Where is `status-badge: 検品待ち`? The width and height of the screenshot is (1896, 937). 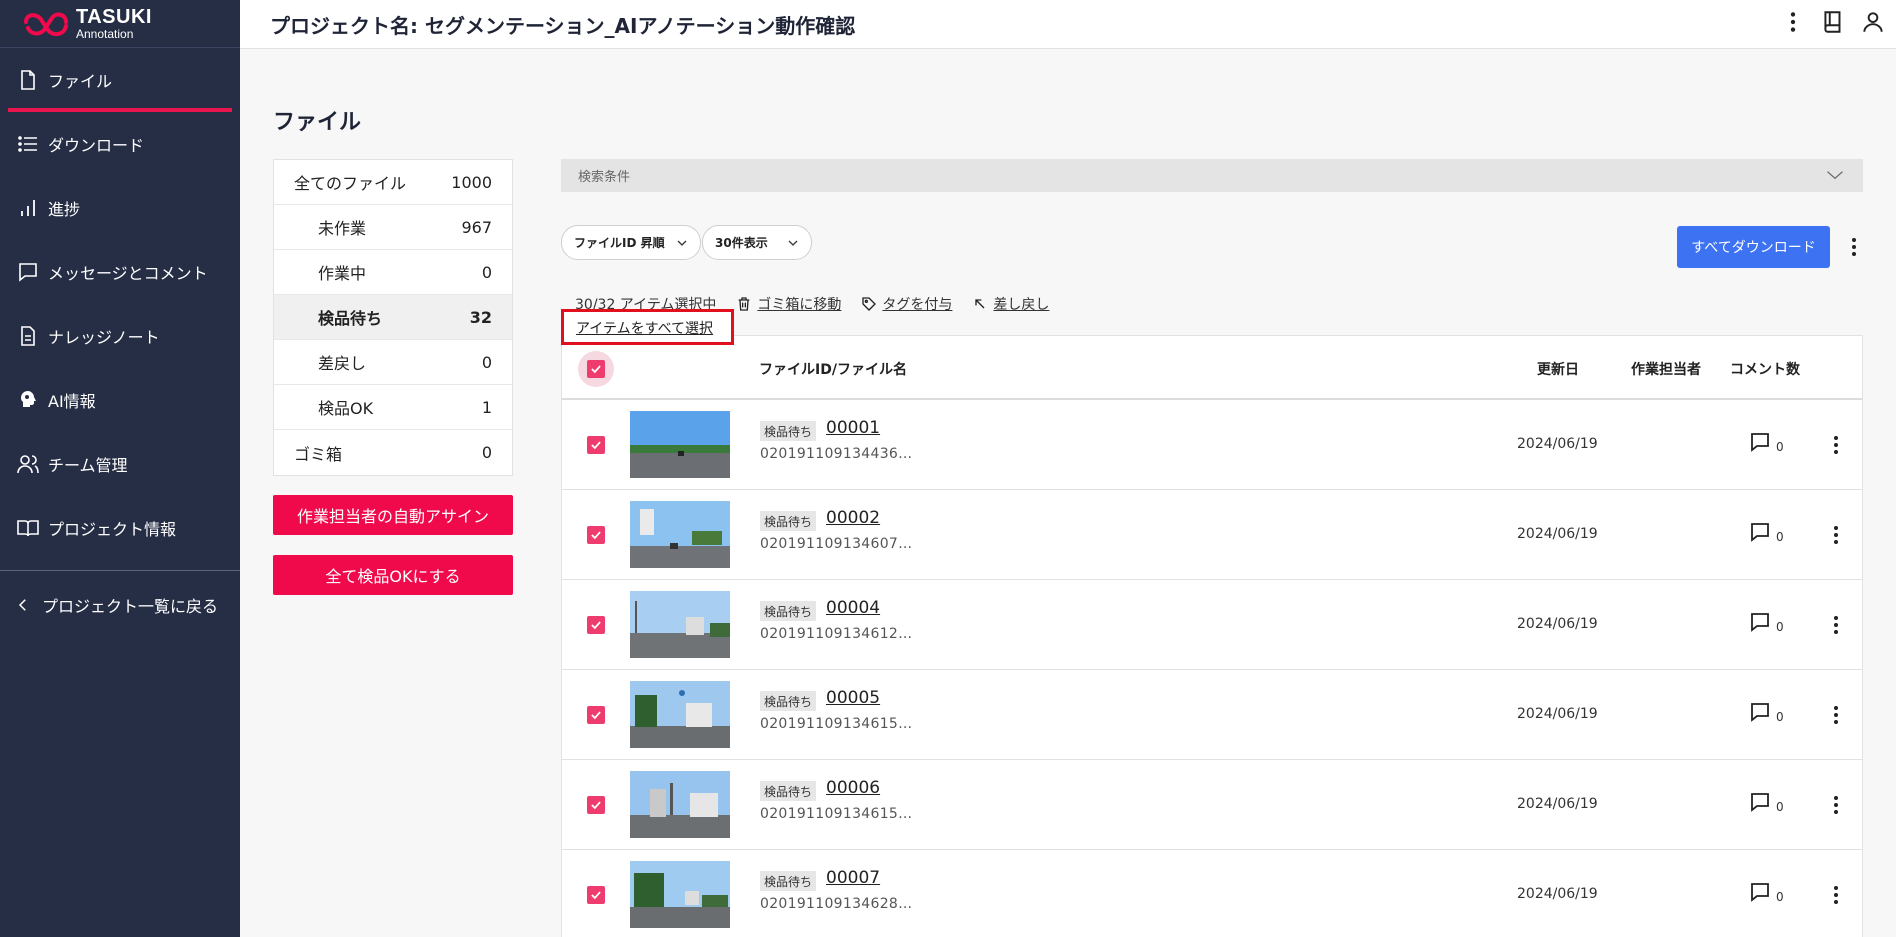 status-badge: 検品待ち is located at coordinates (788, 611).